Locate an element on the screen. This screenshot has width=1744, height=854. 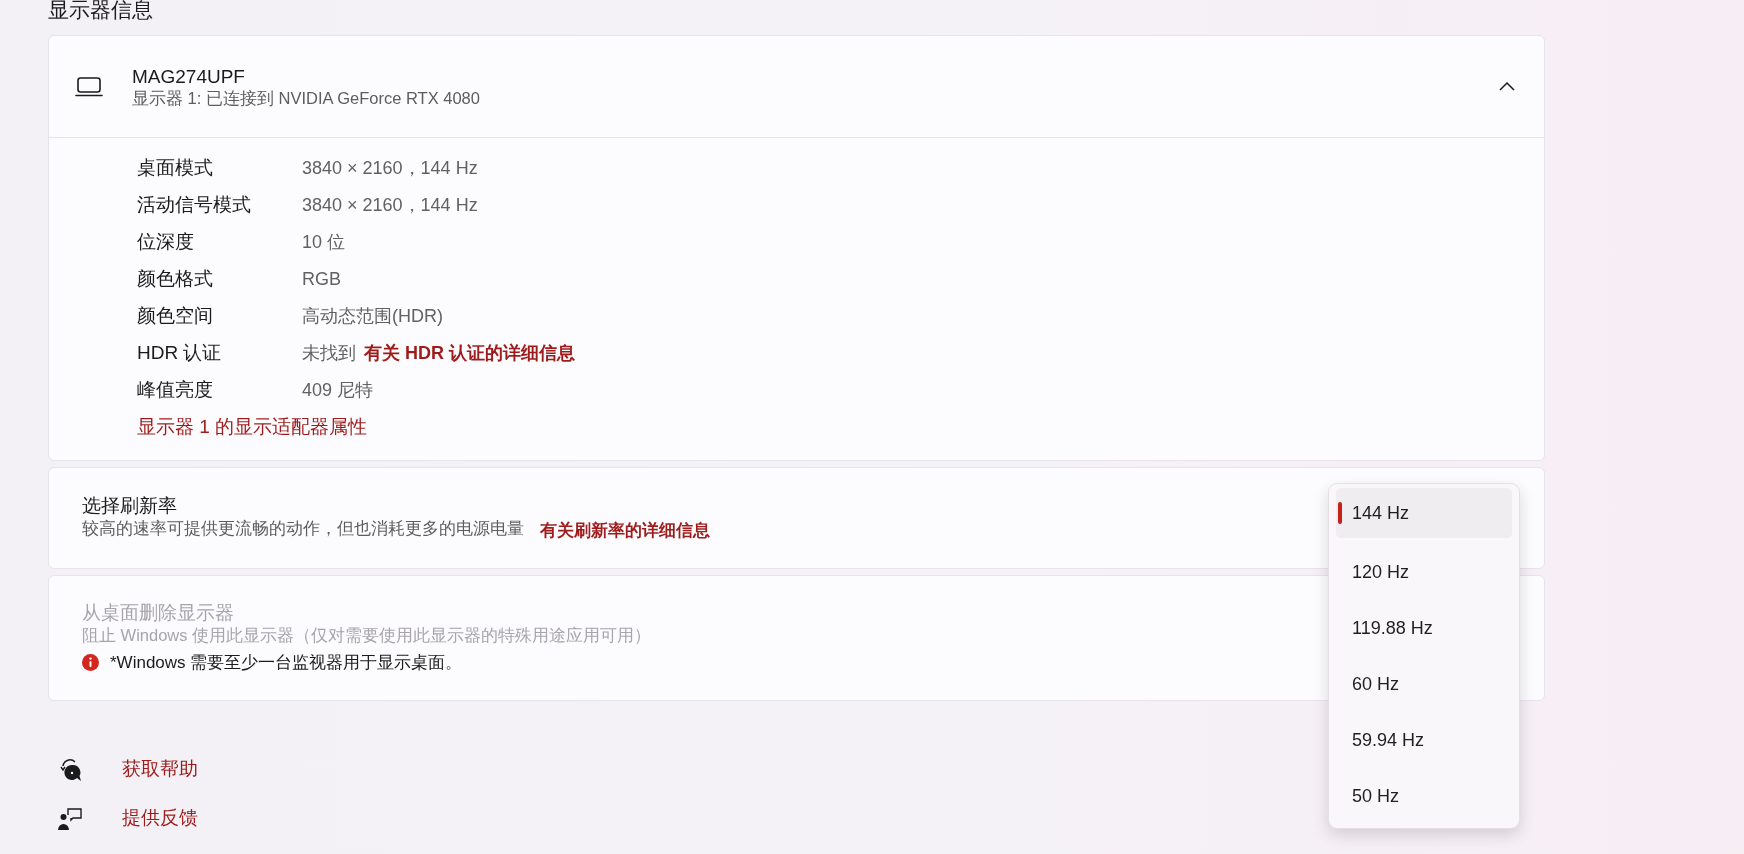
help-icon is located at coordinates (70, 769).